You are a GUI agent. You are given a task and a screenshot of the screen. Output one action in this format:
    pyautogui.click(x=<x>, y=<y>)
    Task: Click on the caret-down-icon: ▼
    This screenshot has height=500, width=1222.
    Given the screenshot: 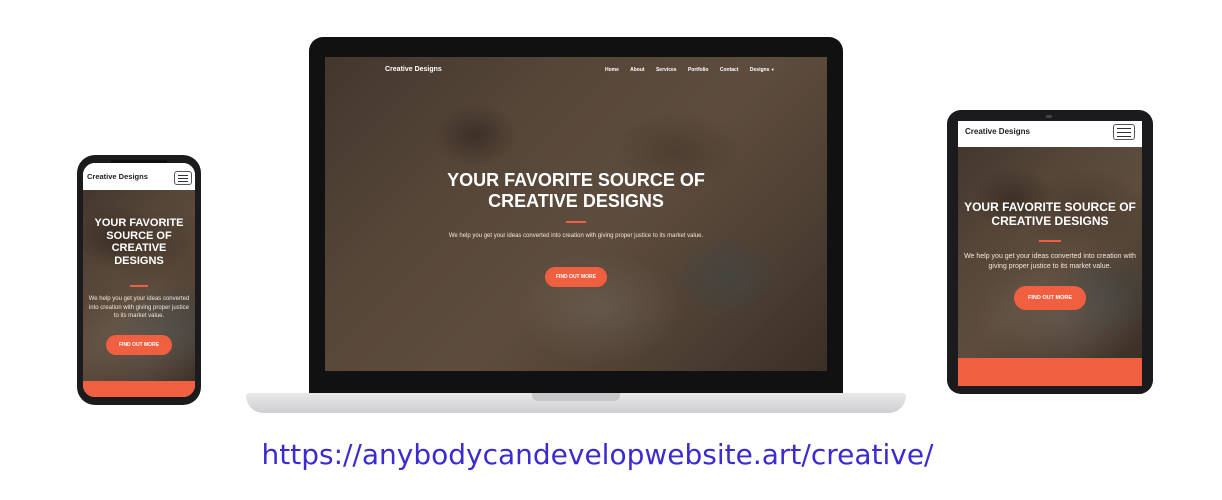 What is the action you would take?
    pyautogui.click(x=773, y=69)
    